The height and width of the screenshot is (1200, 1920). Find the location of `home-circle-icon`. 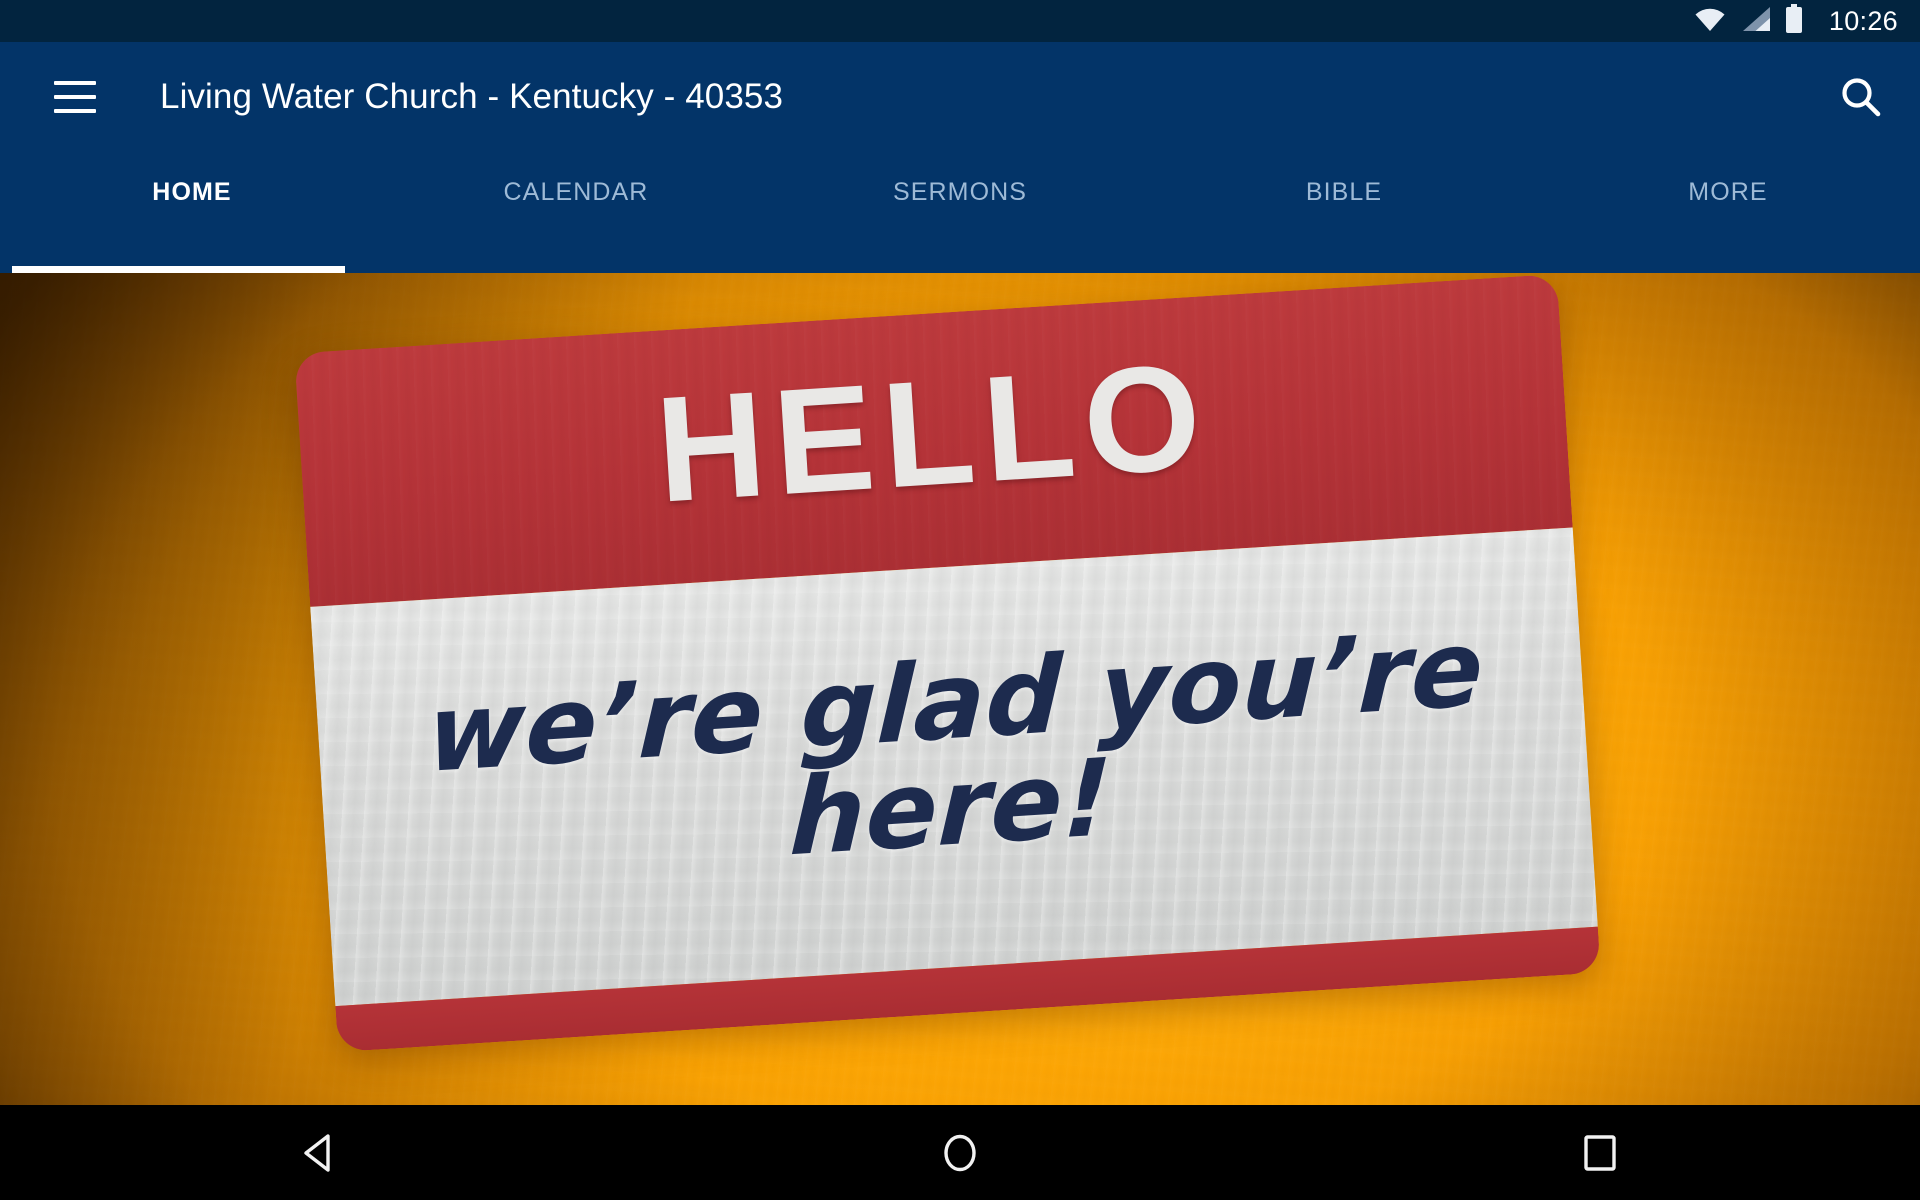

home-circle-icon is located at coordinates (960, 1152).